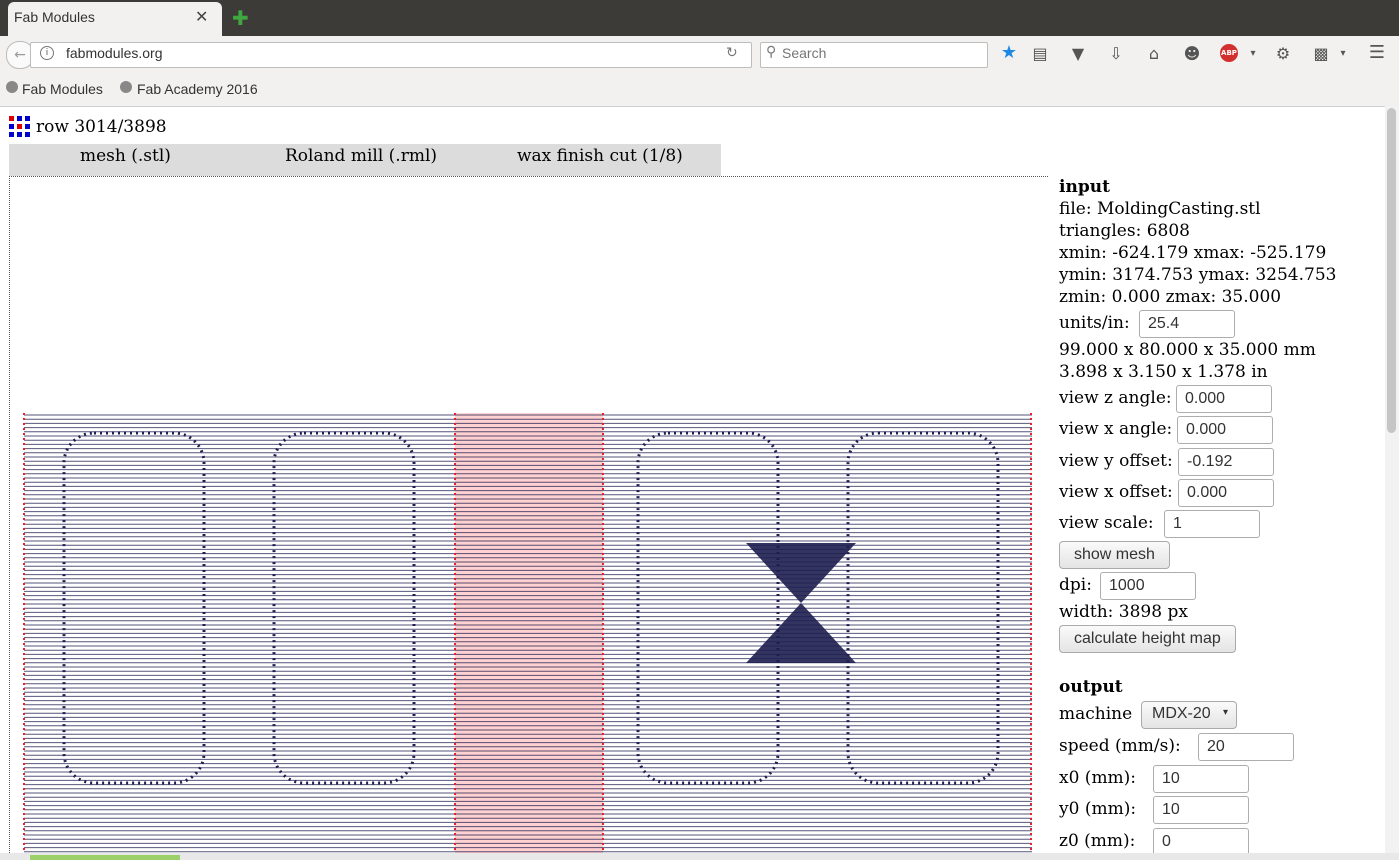  I want to click on file-name: file: MoldingCasting.stl, so click(1160, 209).